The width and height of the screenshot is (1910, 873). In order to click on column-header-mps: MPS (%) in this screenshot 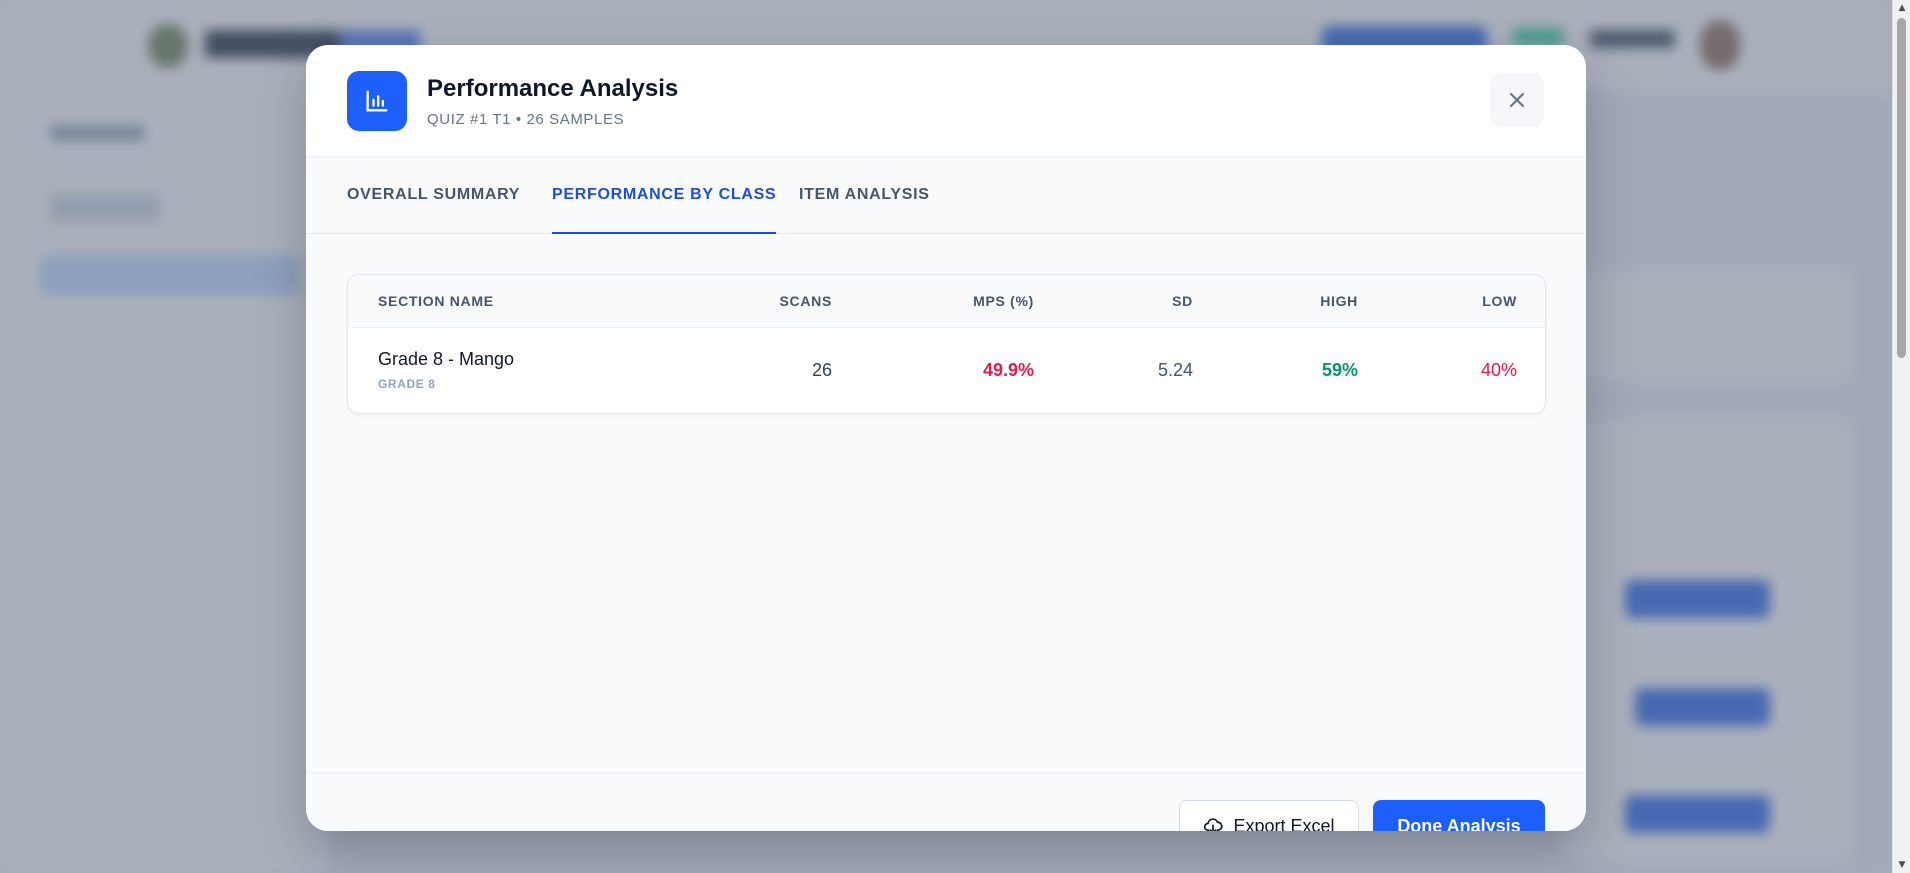, I will do `click(1003, 301)`.